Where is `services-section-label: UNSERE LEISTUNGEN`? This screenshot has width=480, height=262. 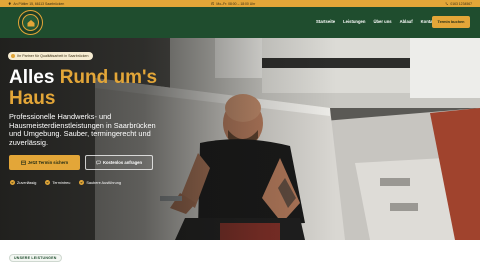
services-section-label: UNSERE LEISTUNGEN is located at coordinates (35, 258).